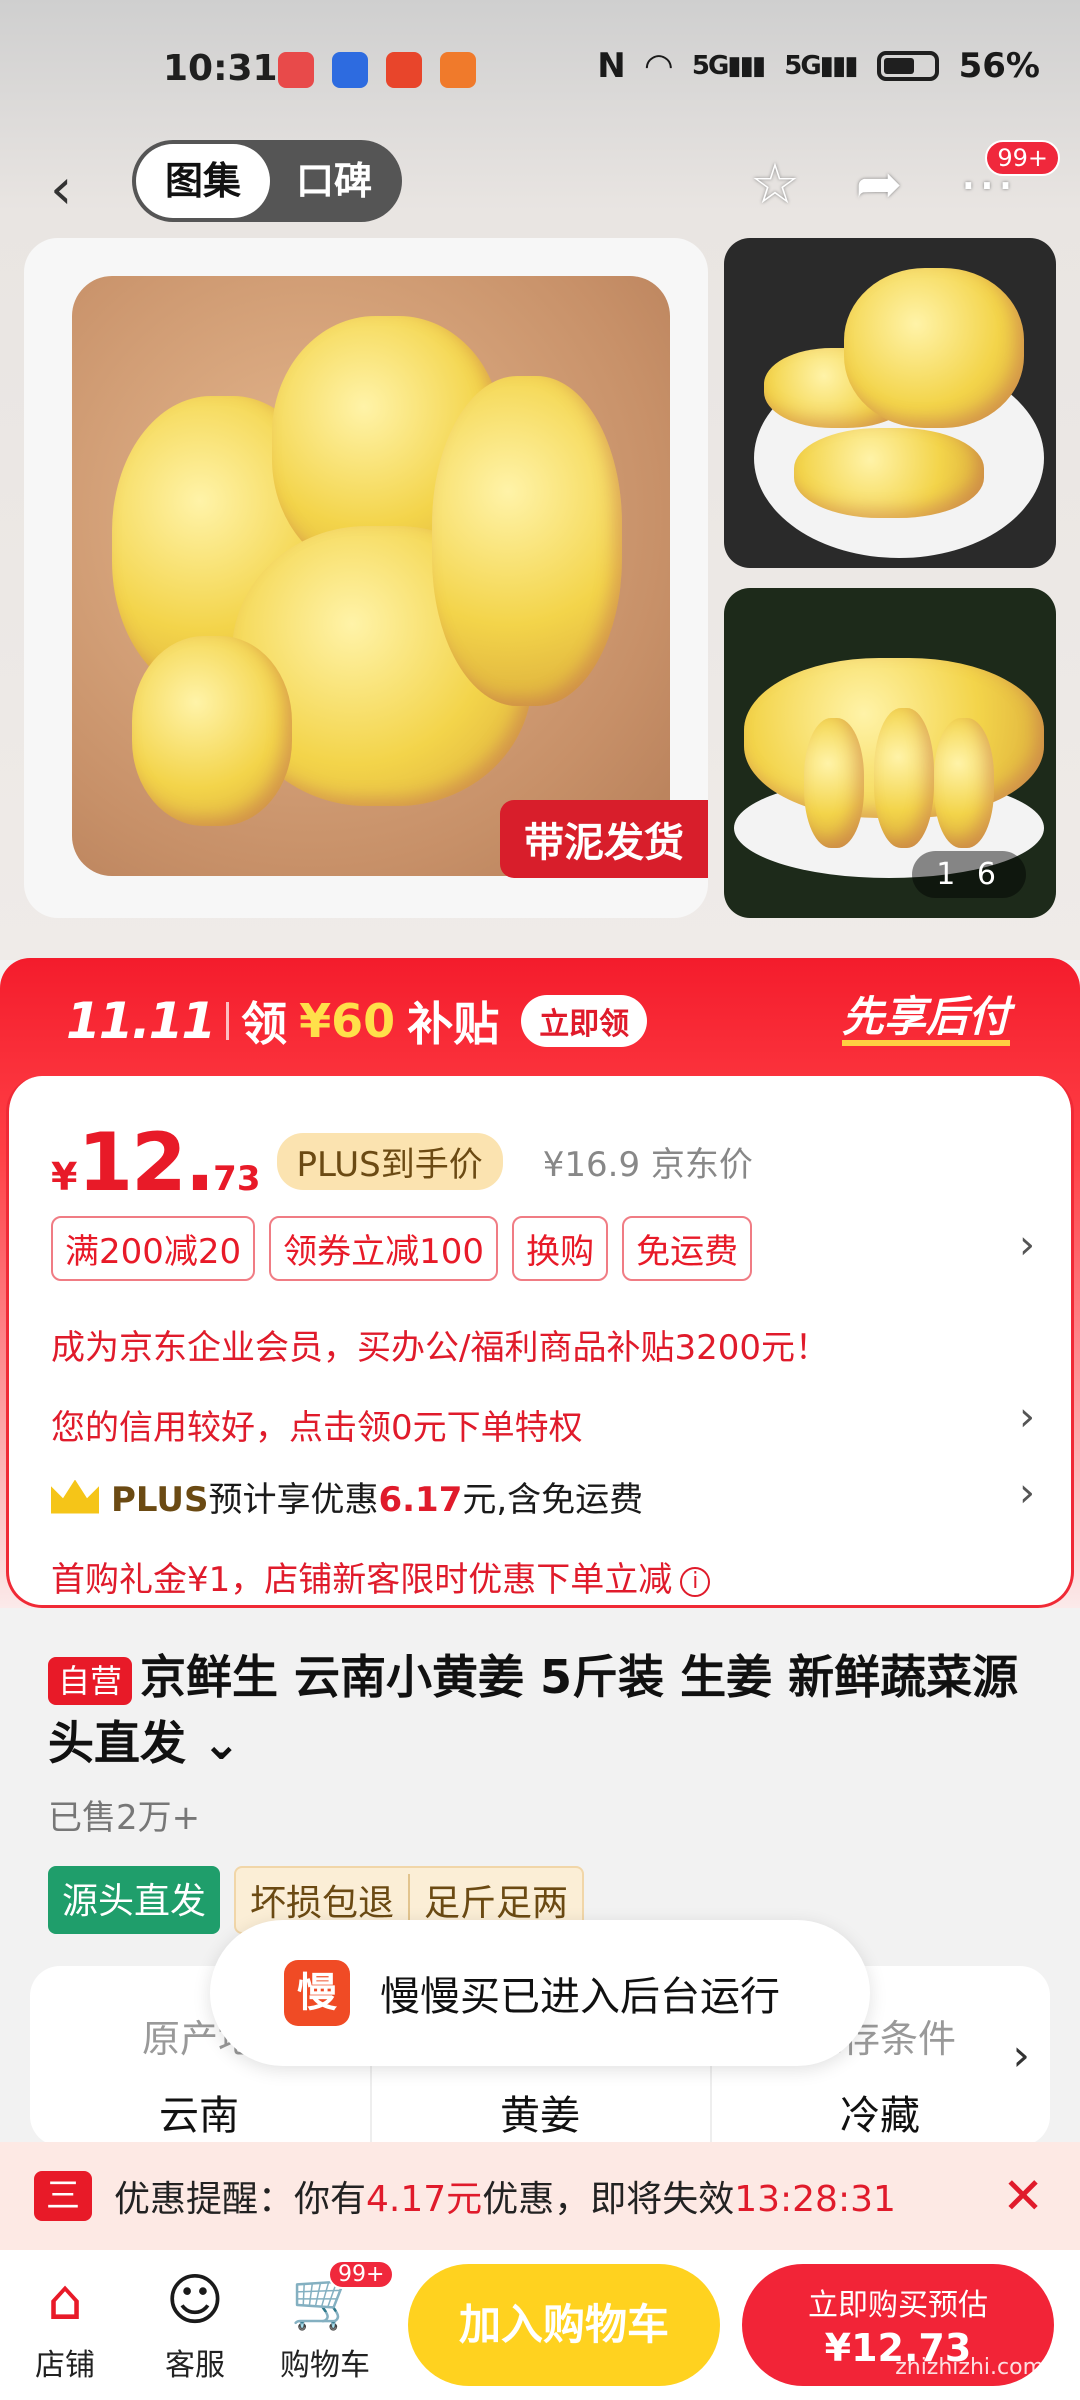 The width and height of the screenshot is (1080, 2400). I want to click on status-time: 10:31, so click(220, 68).